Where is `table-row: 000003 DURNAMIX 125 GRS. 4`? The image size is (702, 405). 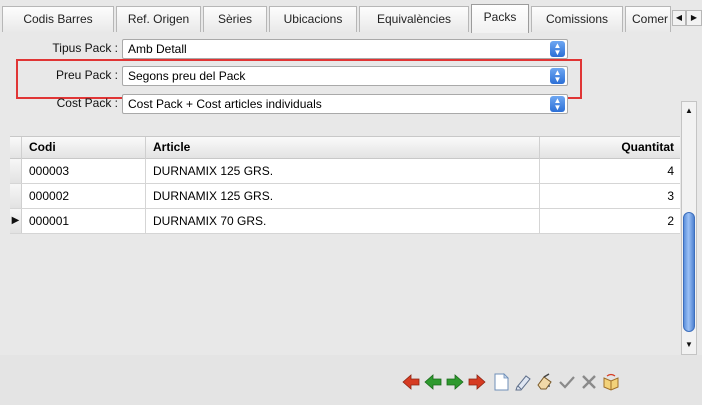 table-row: 000003 DURNAMIX 125 GRS. 4 is located at coordinates (345, 171).